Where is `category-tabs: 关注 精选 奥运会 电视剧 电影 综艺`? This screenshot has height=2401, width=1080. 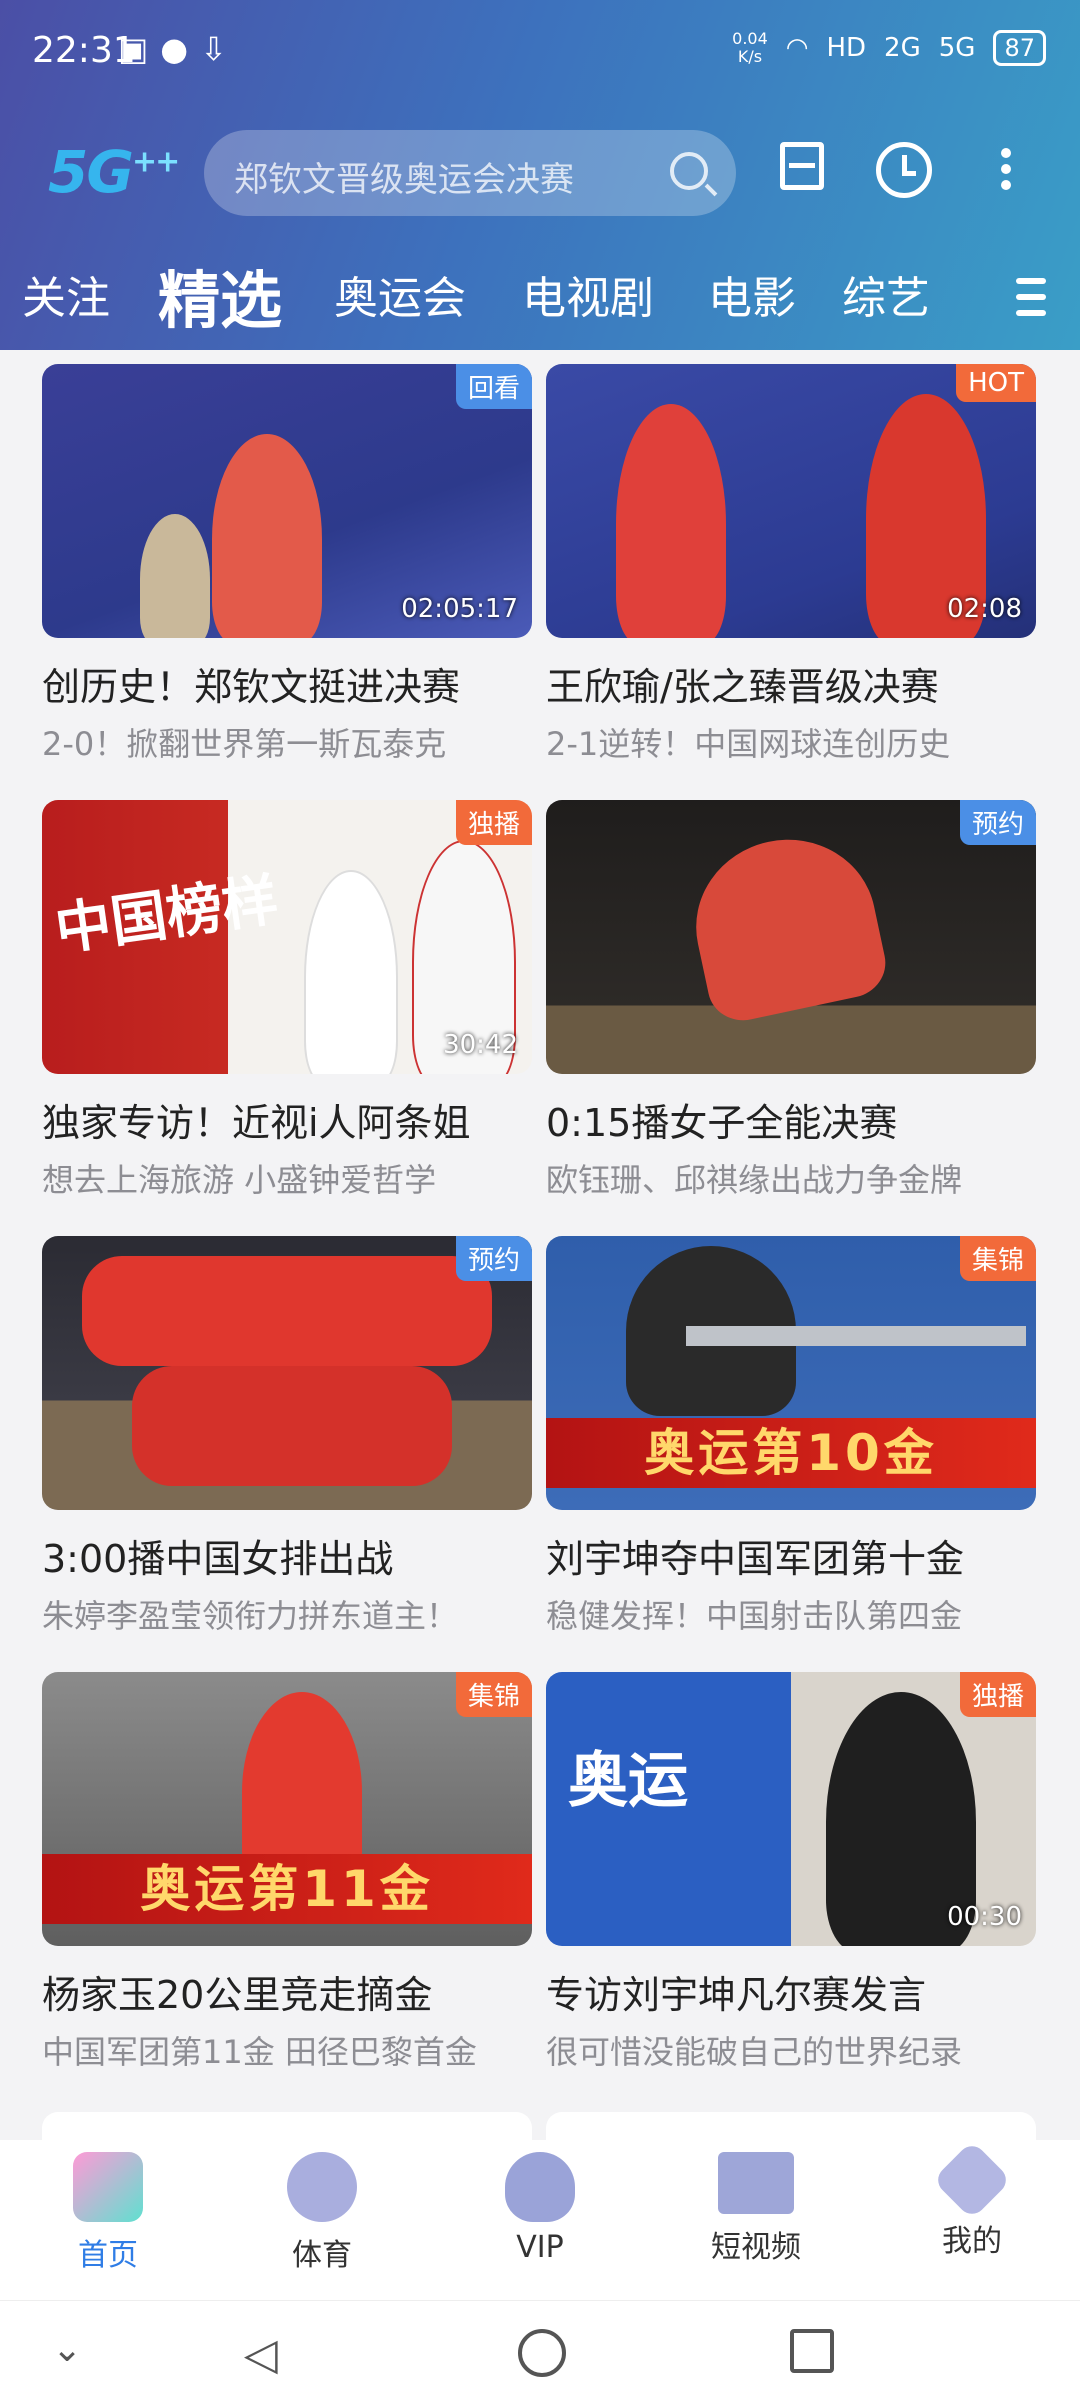
category-tabs: 关注 精选 奥运会 电视剧 电影 综艺 is located at coordinates (540, 295).